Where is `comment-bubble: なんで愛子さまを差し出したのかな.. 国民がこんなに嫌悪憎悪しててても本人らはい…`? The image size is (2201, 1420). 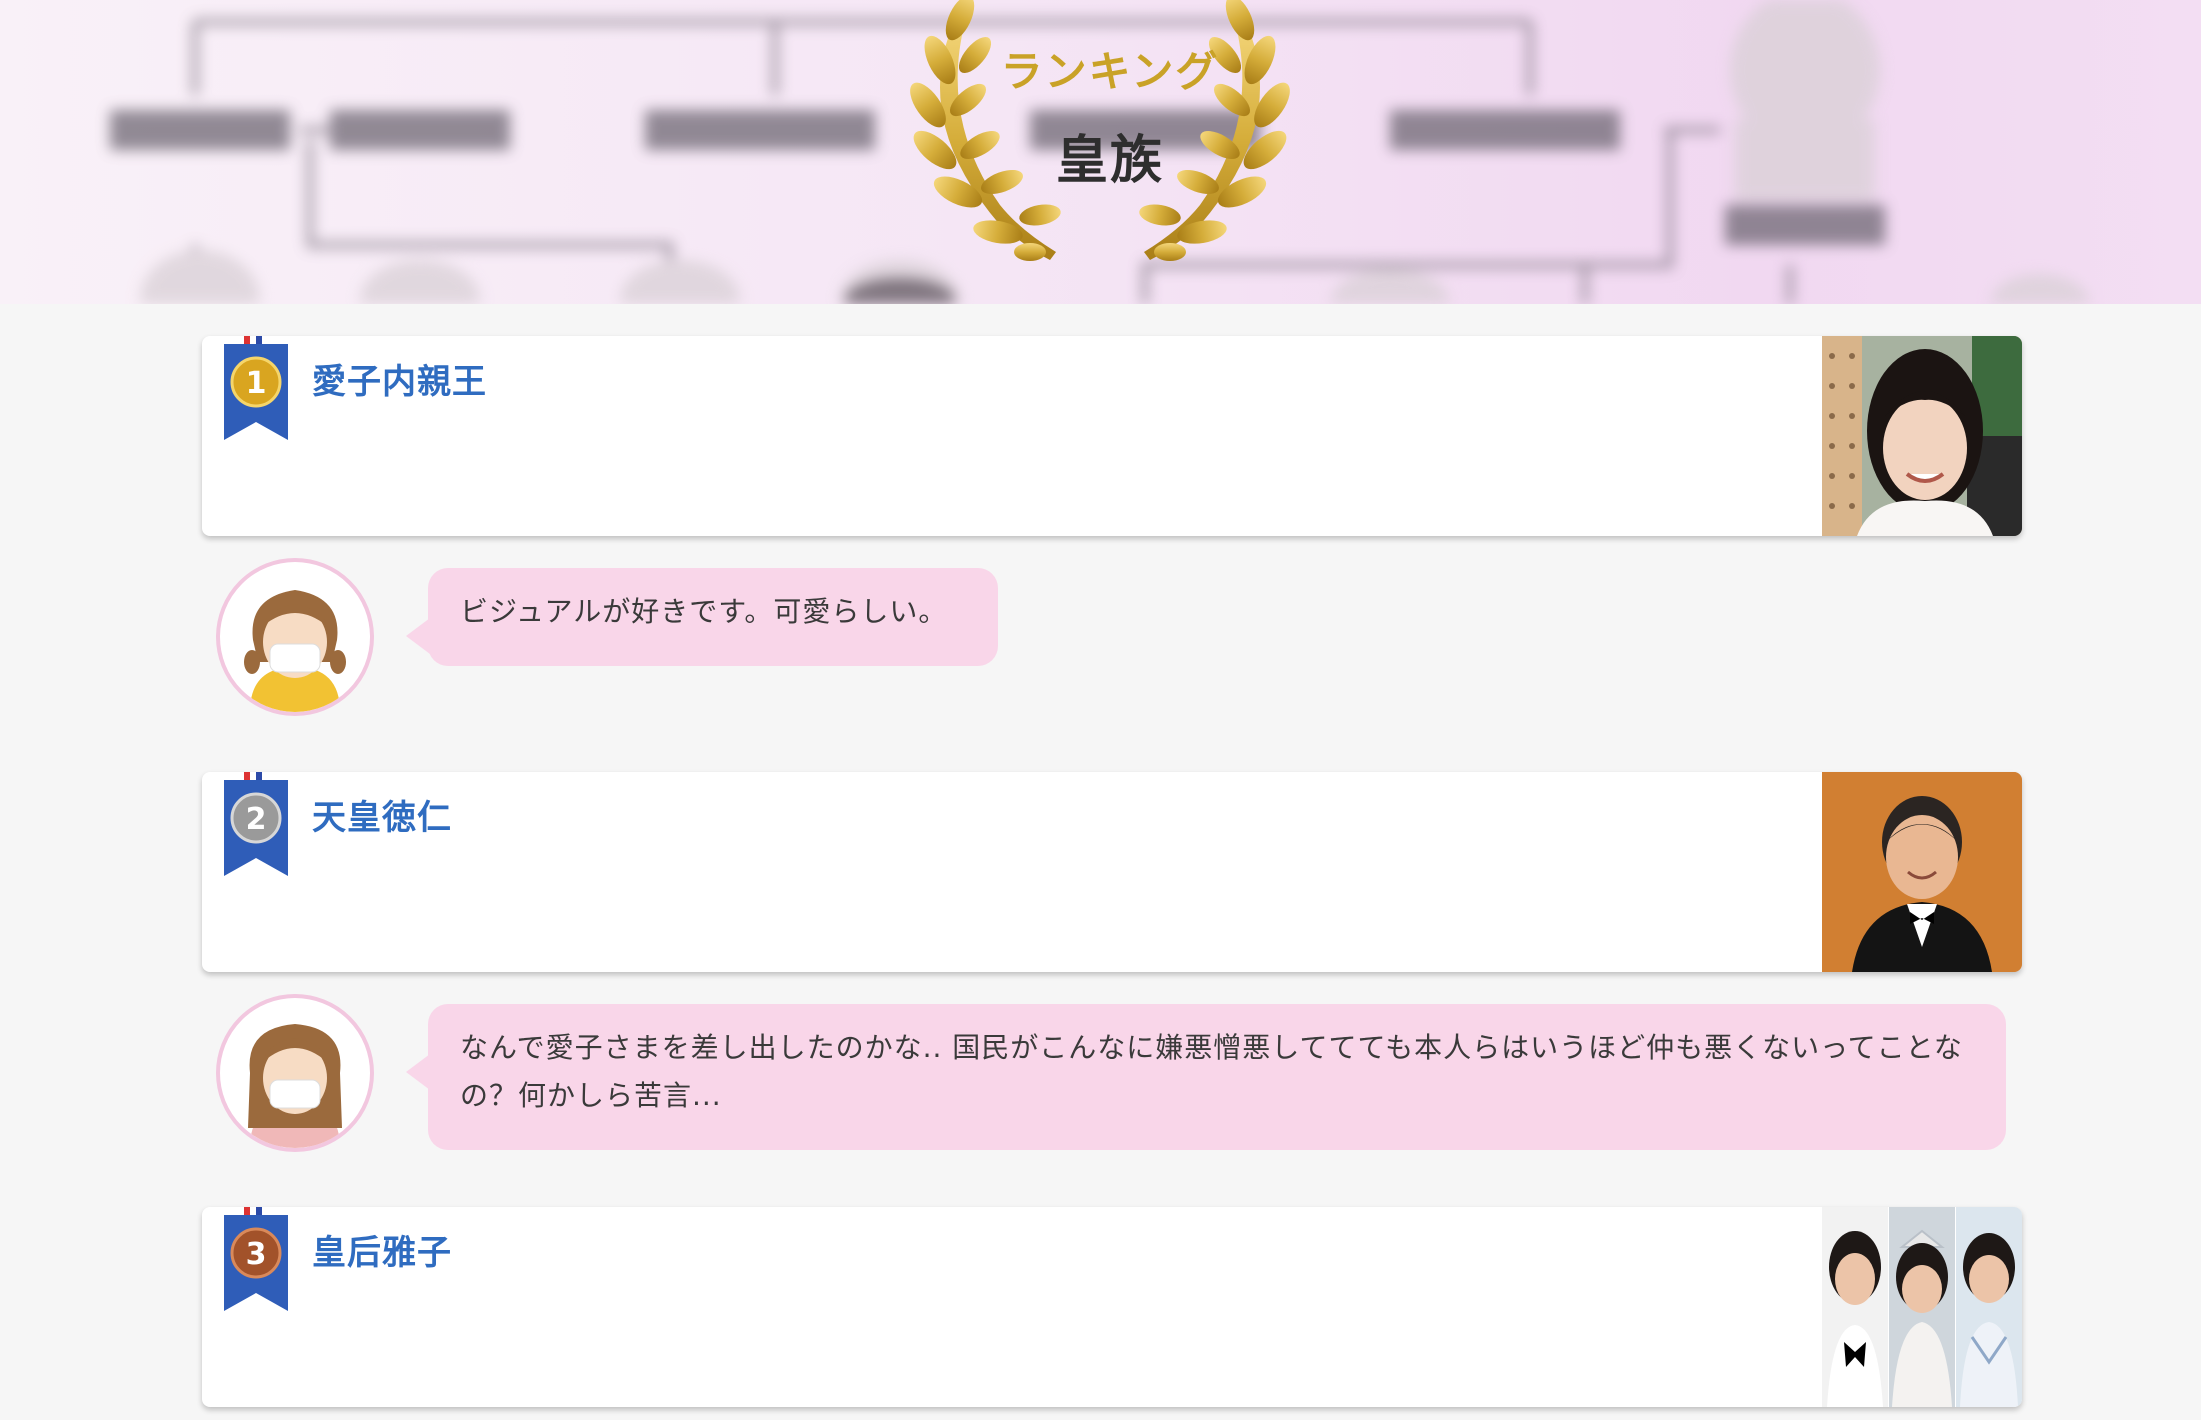
comment-bubble: なんで愛子さまを差し出したのかな.. 国民がこんなに嫌悪憎悪しててても本人らはい… is located at coordinates (1206, 1077).